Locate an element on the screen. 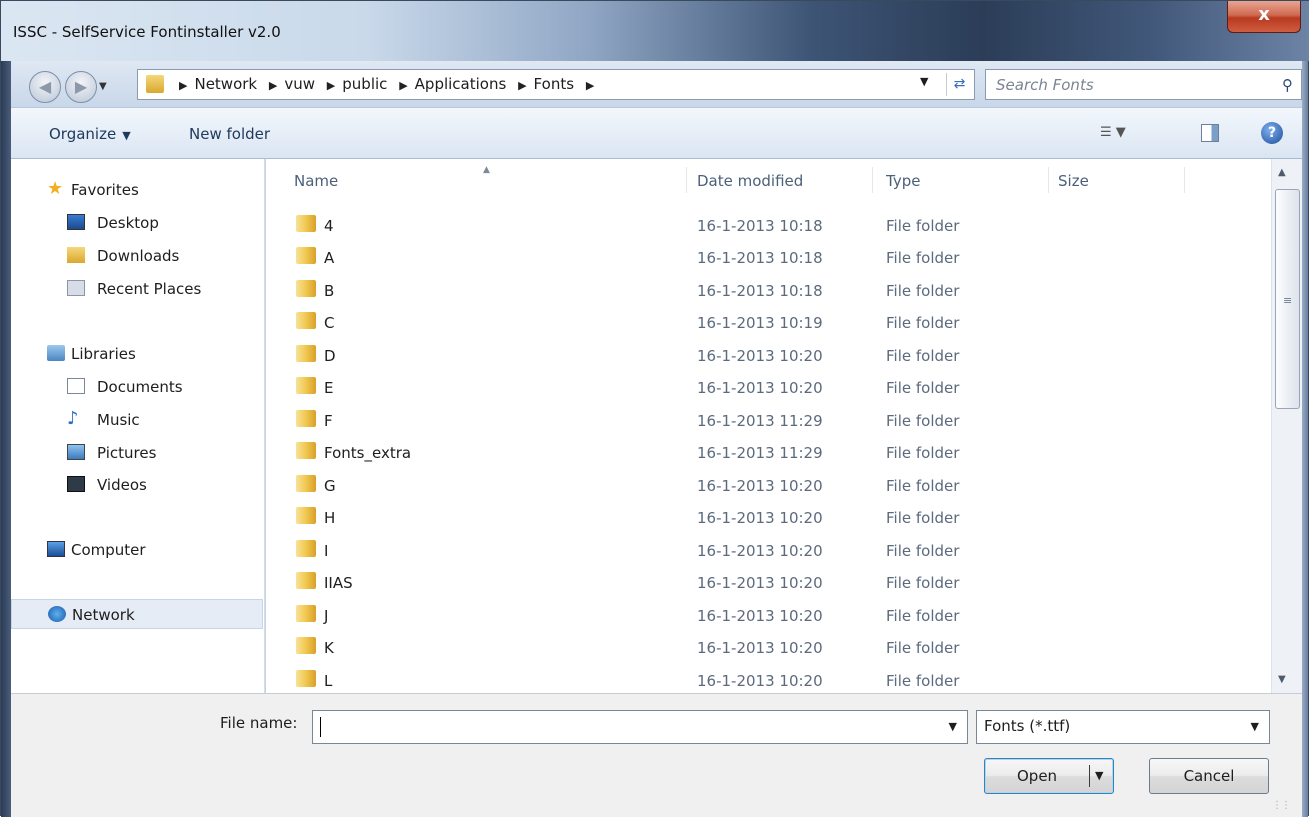 The width and height of the screenshot is (1309, 817). organize-button: Organize ▼ is located at coordinates (90, 134).